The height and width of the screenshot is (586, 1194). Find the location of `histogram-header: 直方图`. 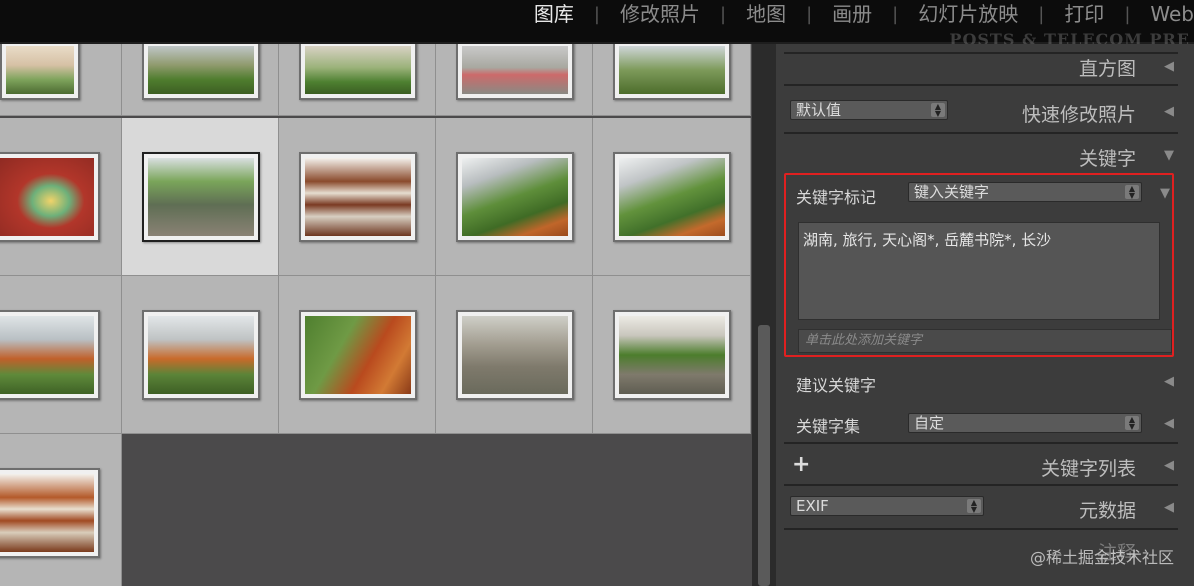

histogram-header: 直方图 is located at coordinates (985, 67).